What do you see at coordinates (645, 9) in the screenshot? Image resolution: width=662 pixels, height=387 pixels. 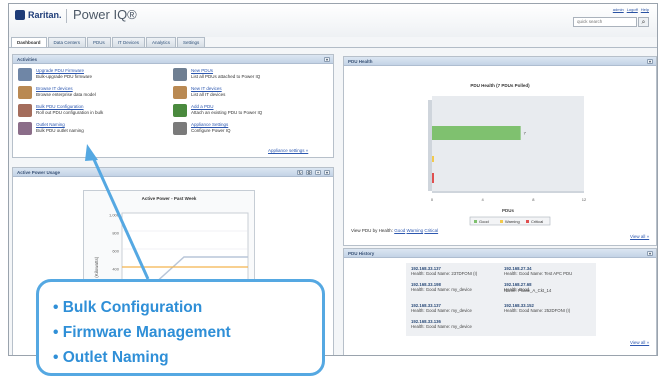 I see `help-link: Help` at bounding box center [645, 9].